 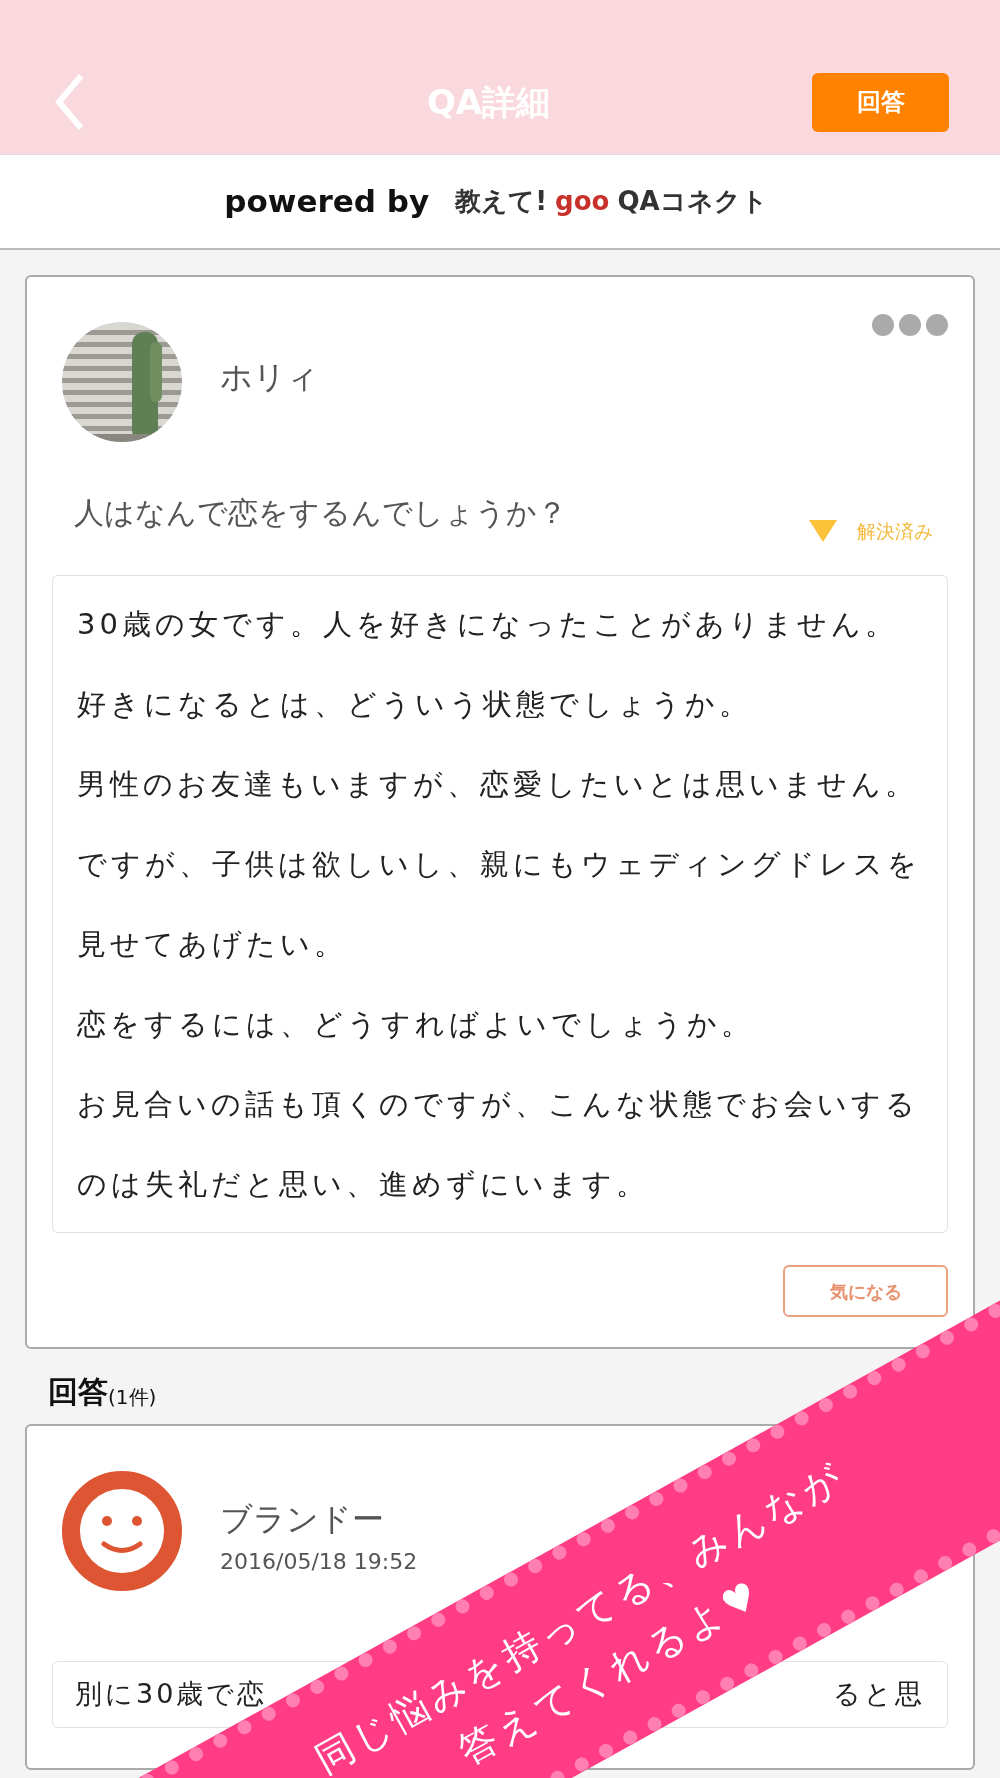 I want to click on smiley-avatar-icon, so click(x=122, y=1531).